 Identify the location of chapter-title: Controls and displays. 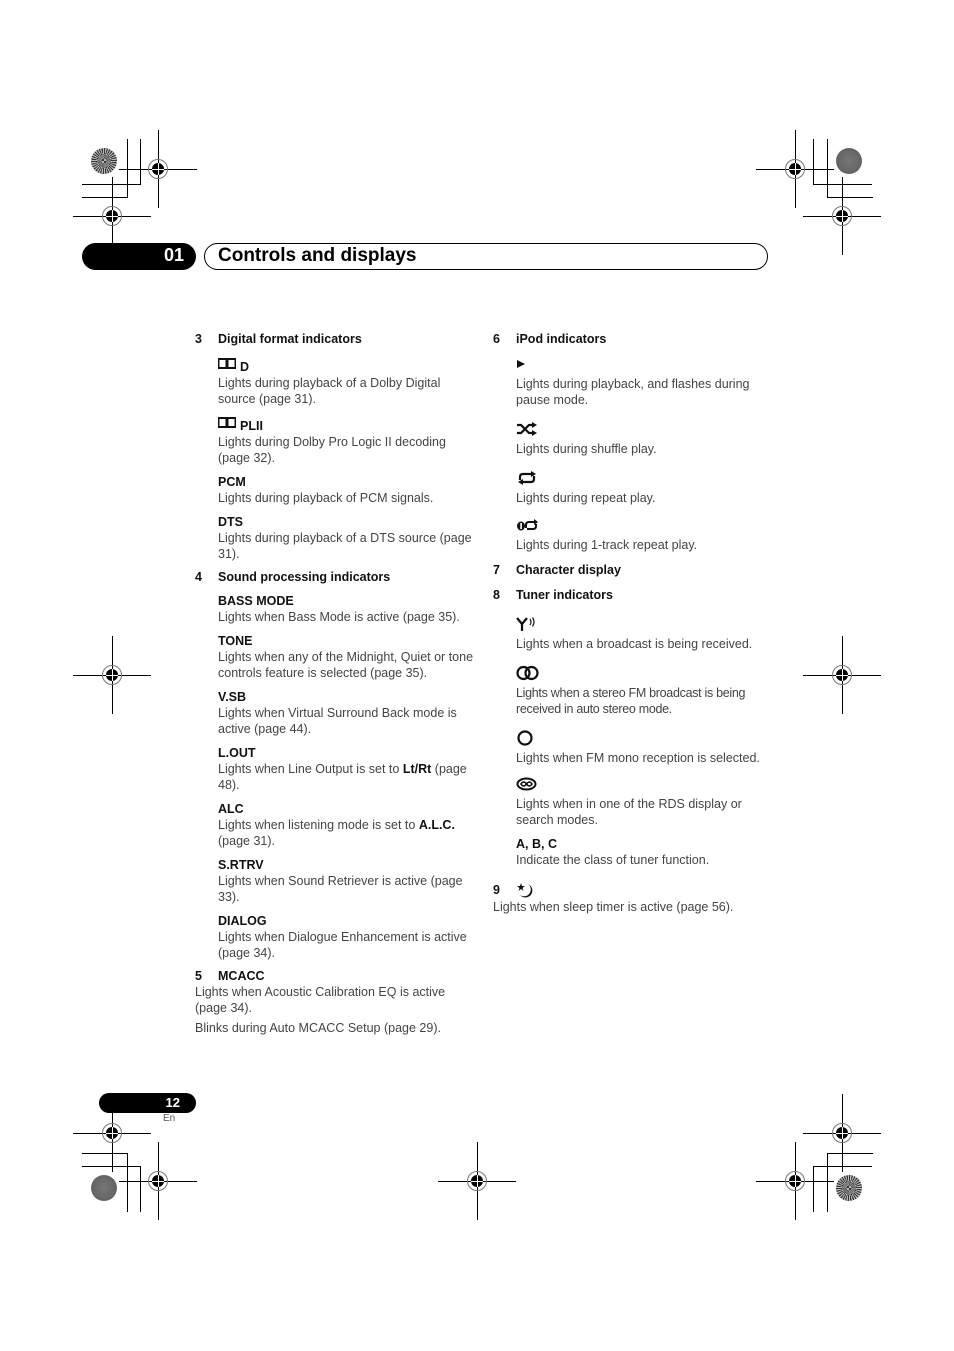
(317, 255).